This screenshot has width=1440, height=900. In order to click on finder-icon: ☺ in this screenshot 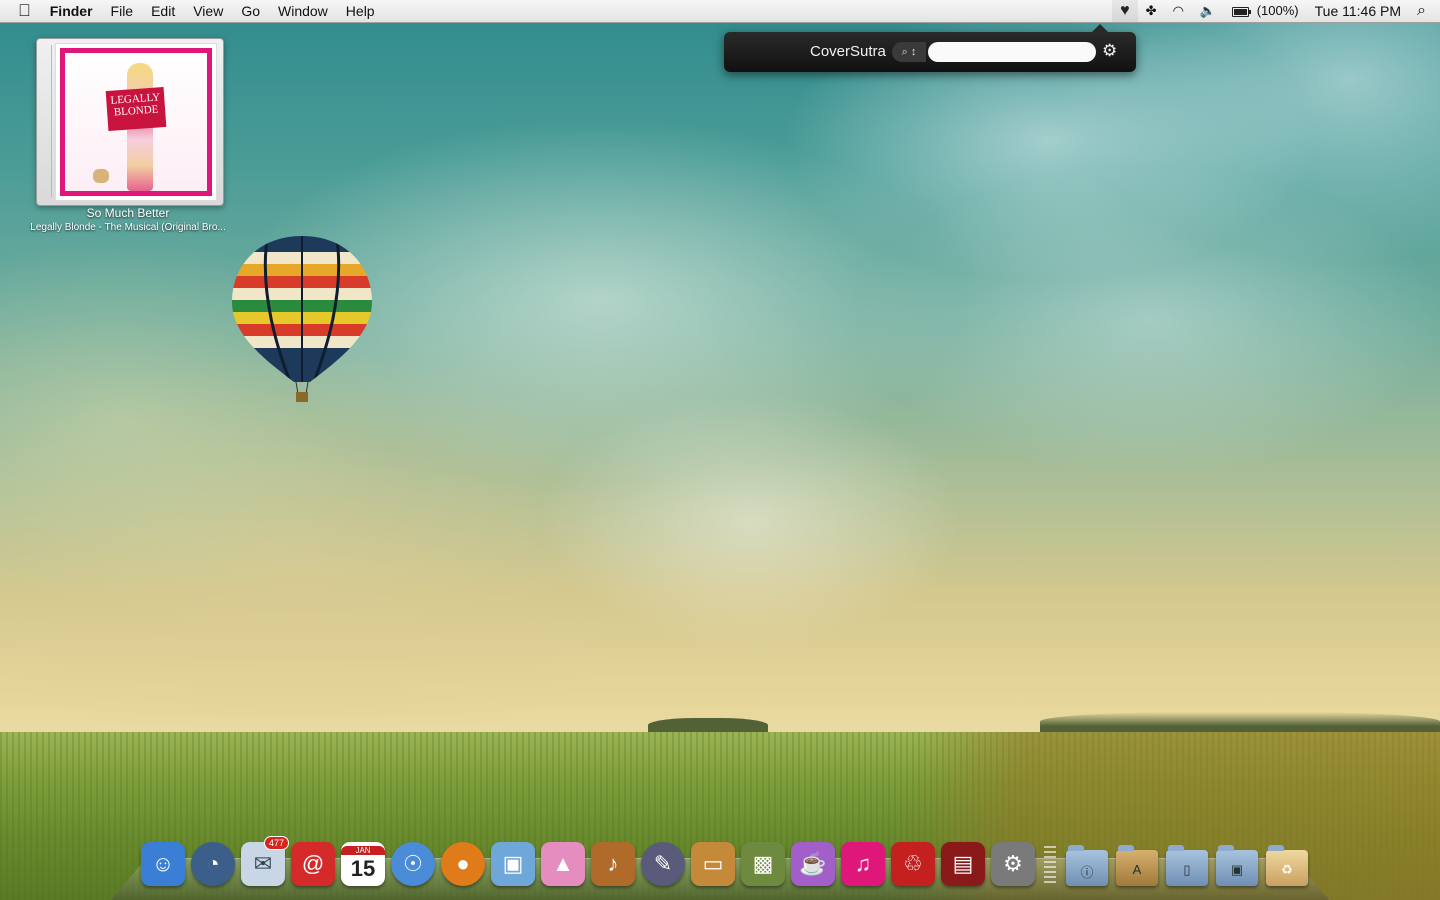, I will do `click(163, 863)`.